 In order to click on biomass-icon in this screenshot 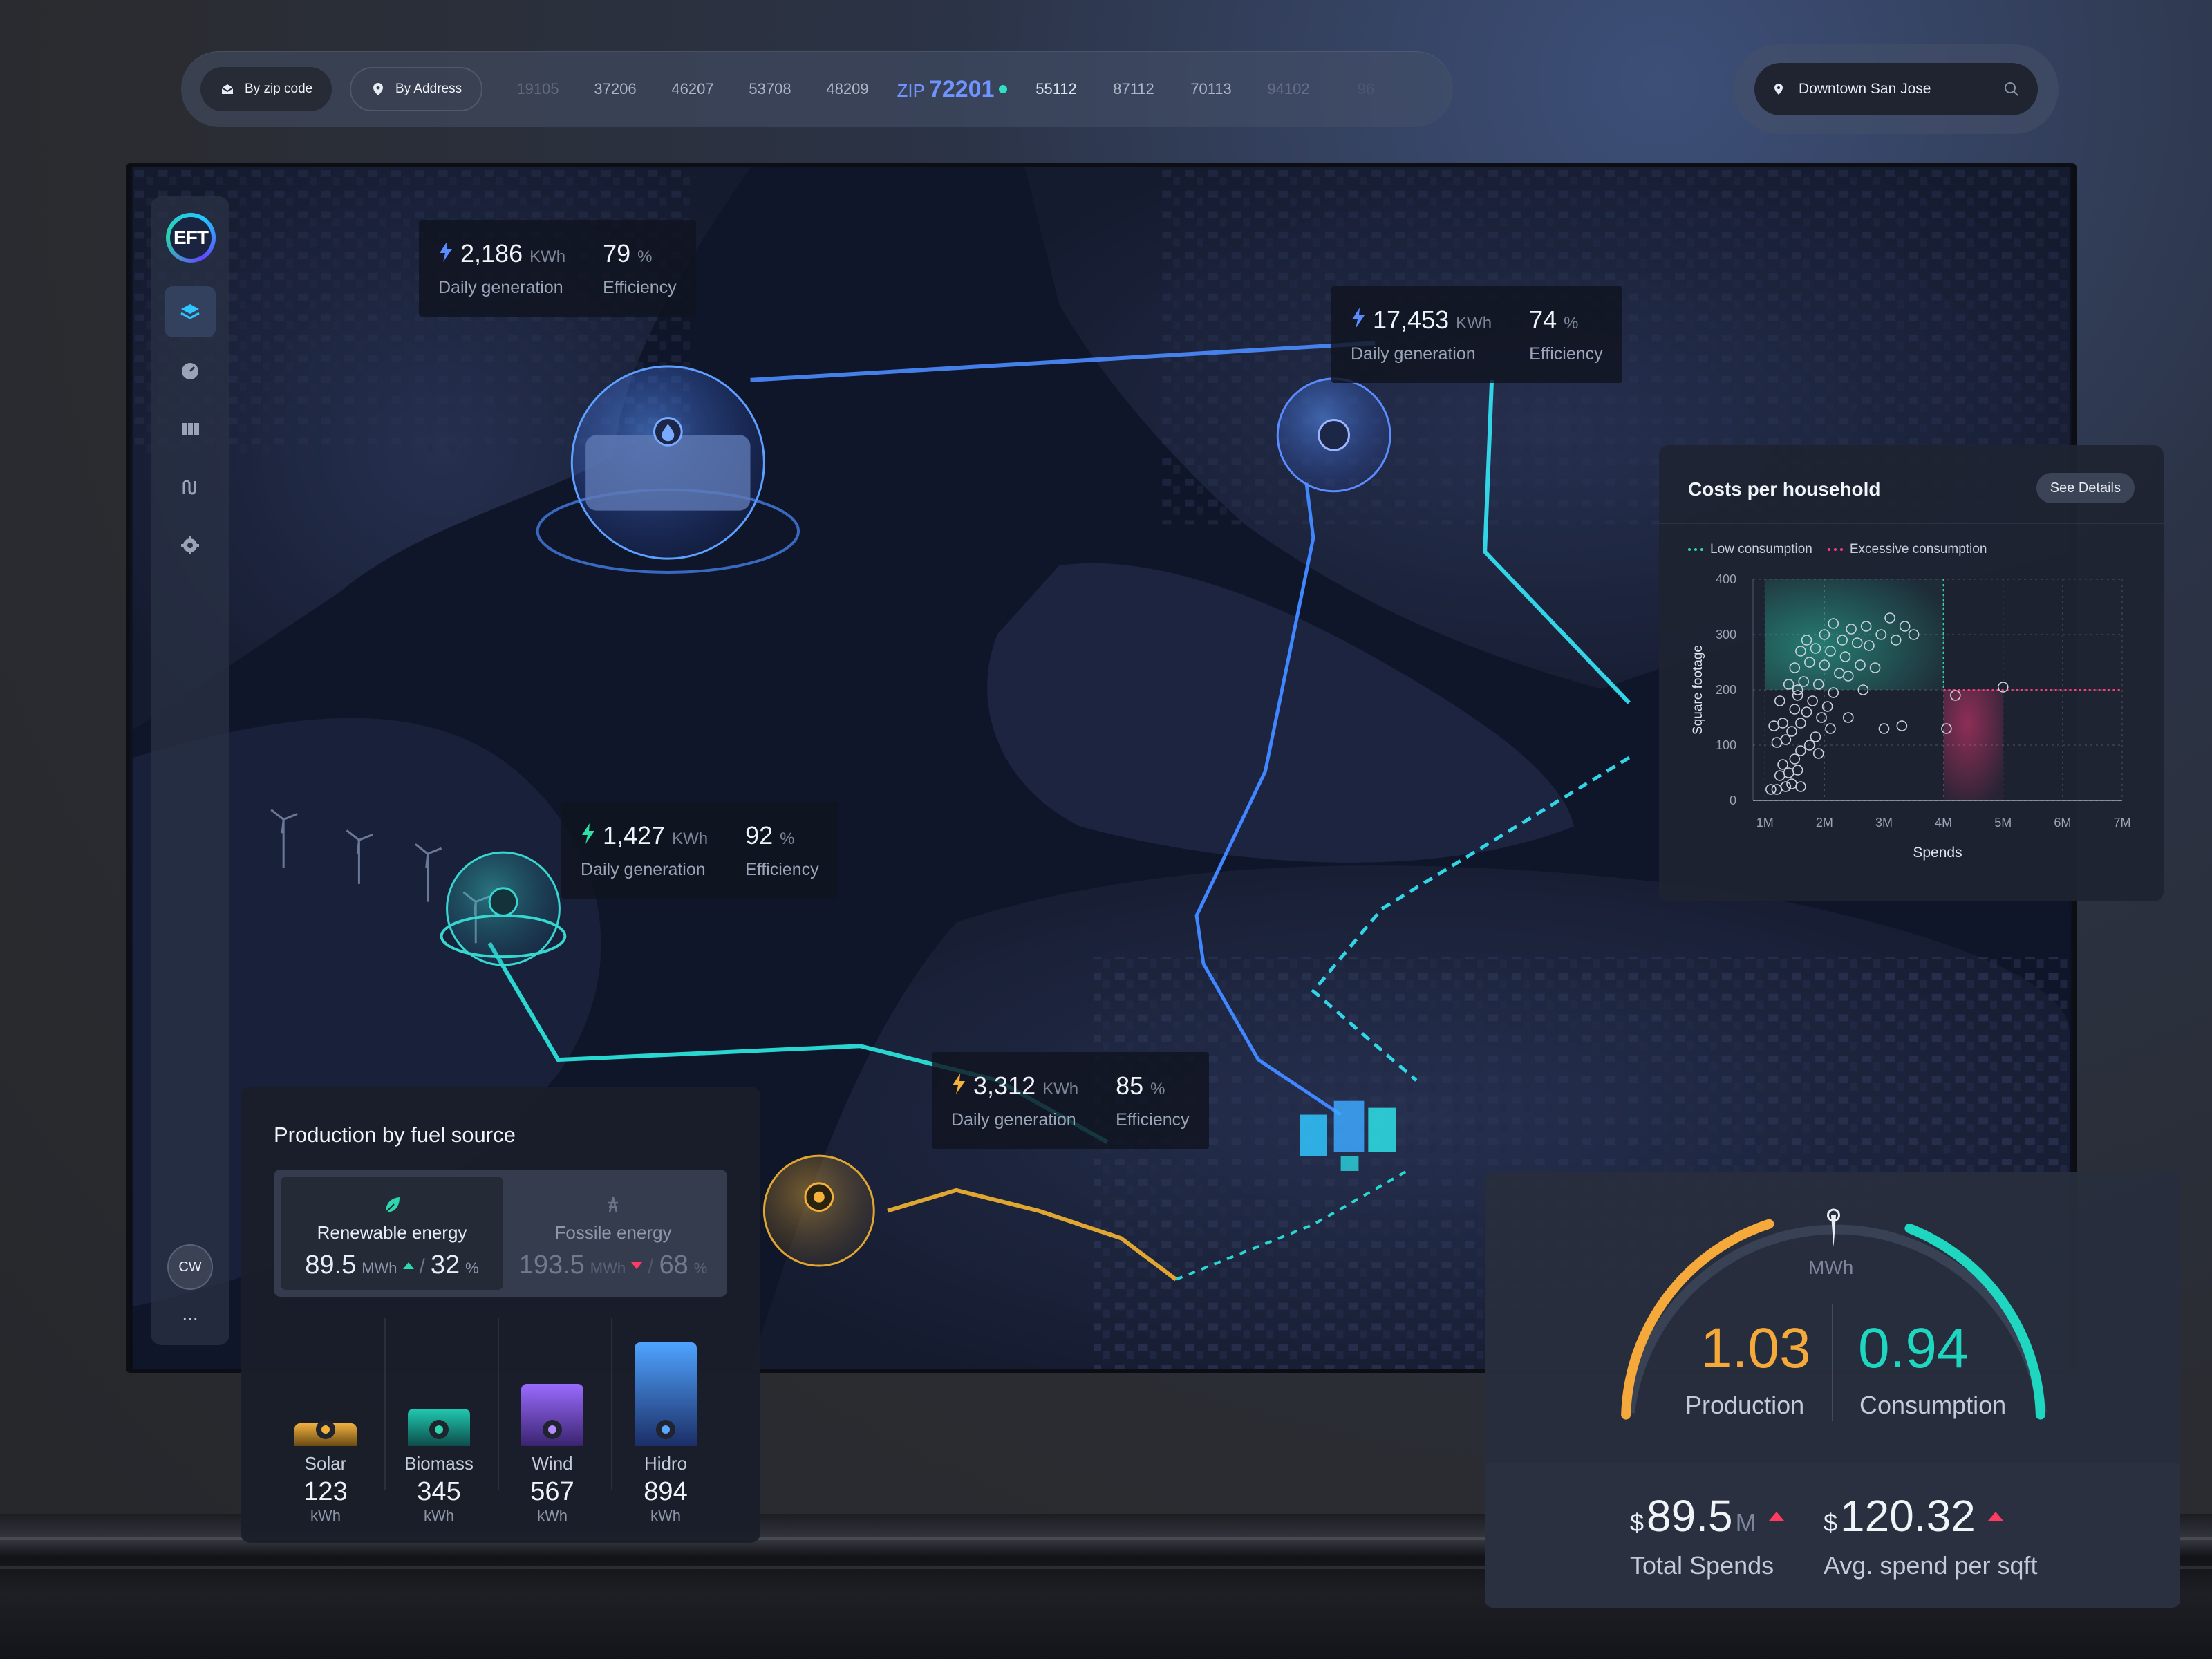, I will do `click(439, 1429)`.